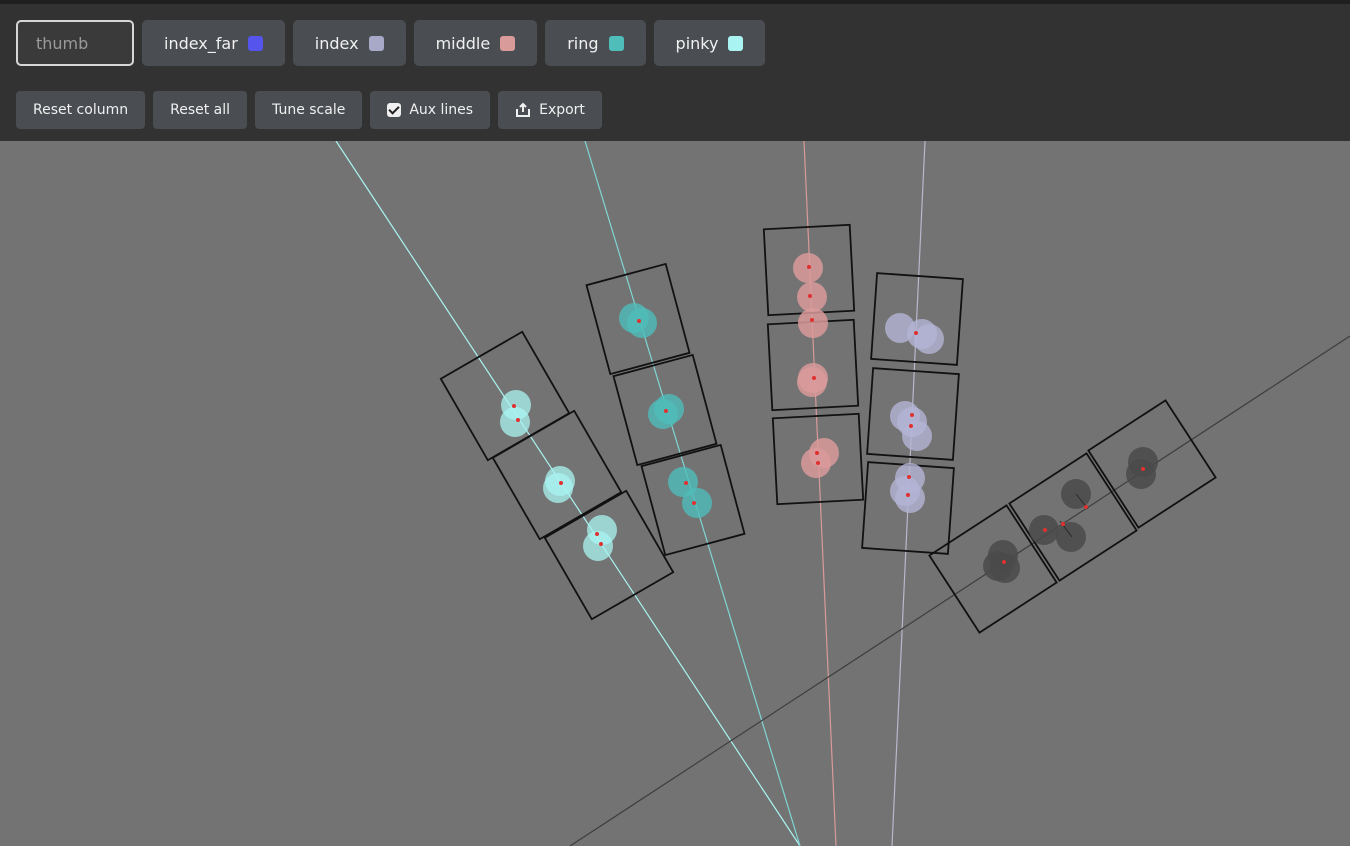  Describe the element at coordinates (441, 110) in the screenshot. I see `aux-lines-label: Aux lines` at that location.